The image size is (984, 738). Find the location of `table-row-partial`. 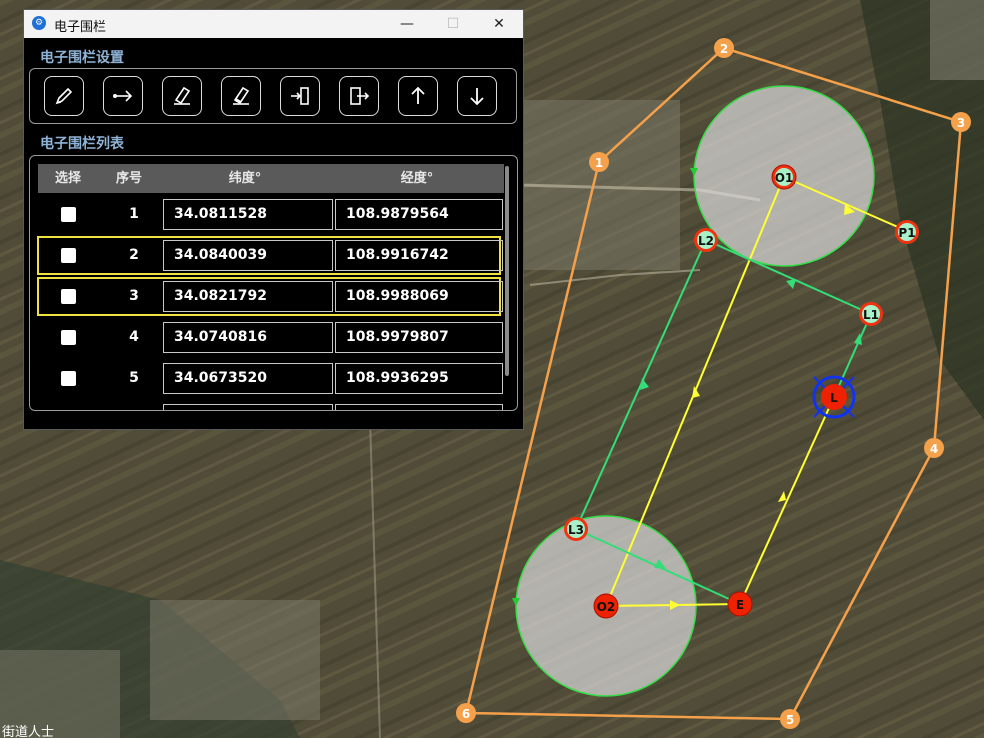

table-row-partial is located at coordinates (270, 405).